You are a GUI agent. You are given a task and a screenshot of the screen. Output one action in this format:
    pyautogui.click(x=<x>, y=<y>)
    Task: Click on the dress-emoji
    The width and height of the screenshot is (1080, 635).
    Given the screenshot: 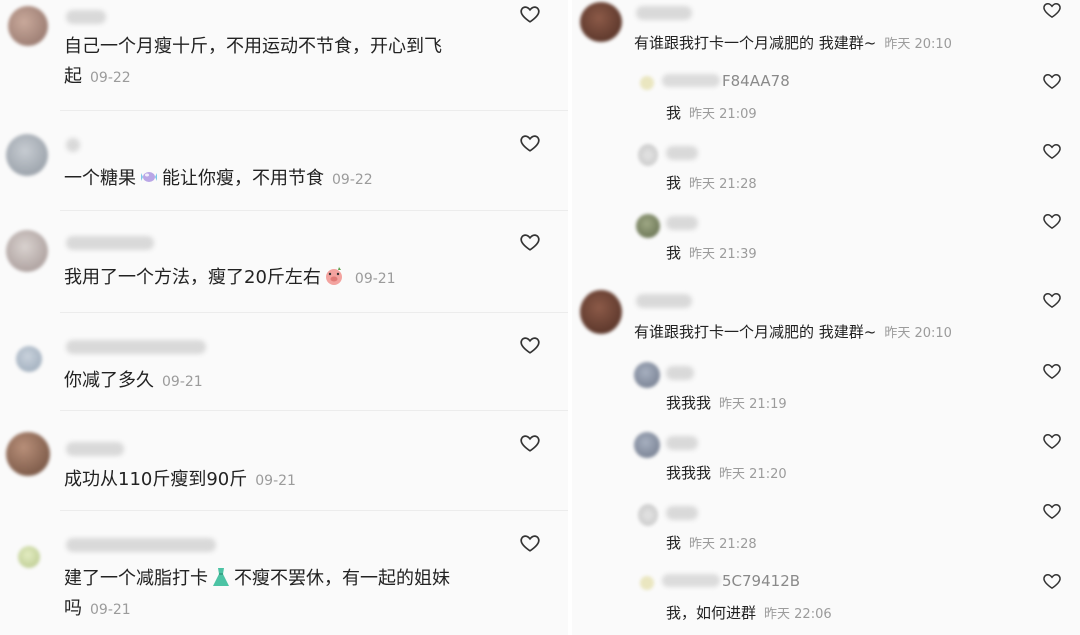 What is the action you would take?
    pyautogui.click(x=221, y=577)
    